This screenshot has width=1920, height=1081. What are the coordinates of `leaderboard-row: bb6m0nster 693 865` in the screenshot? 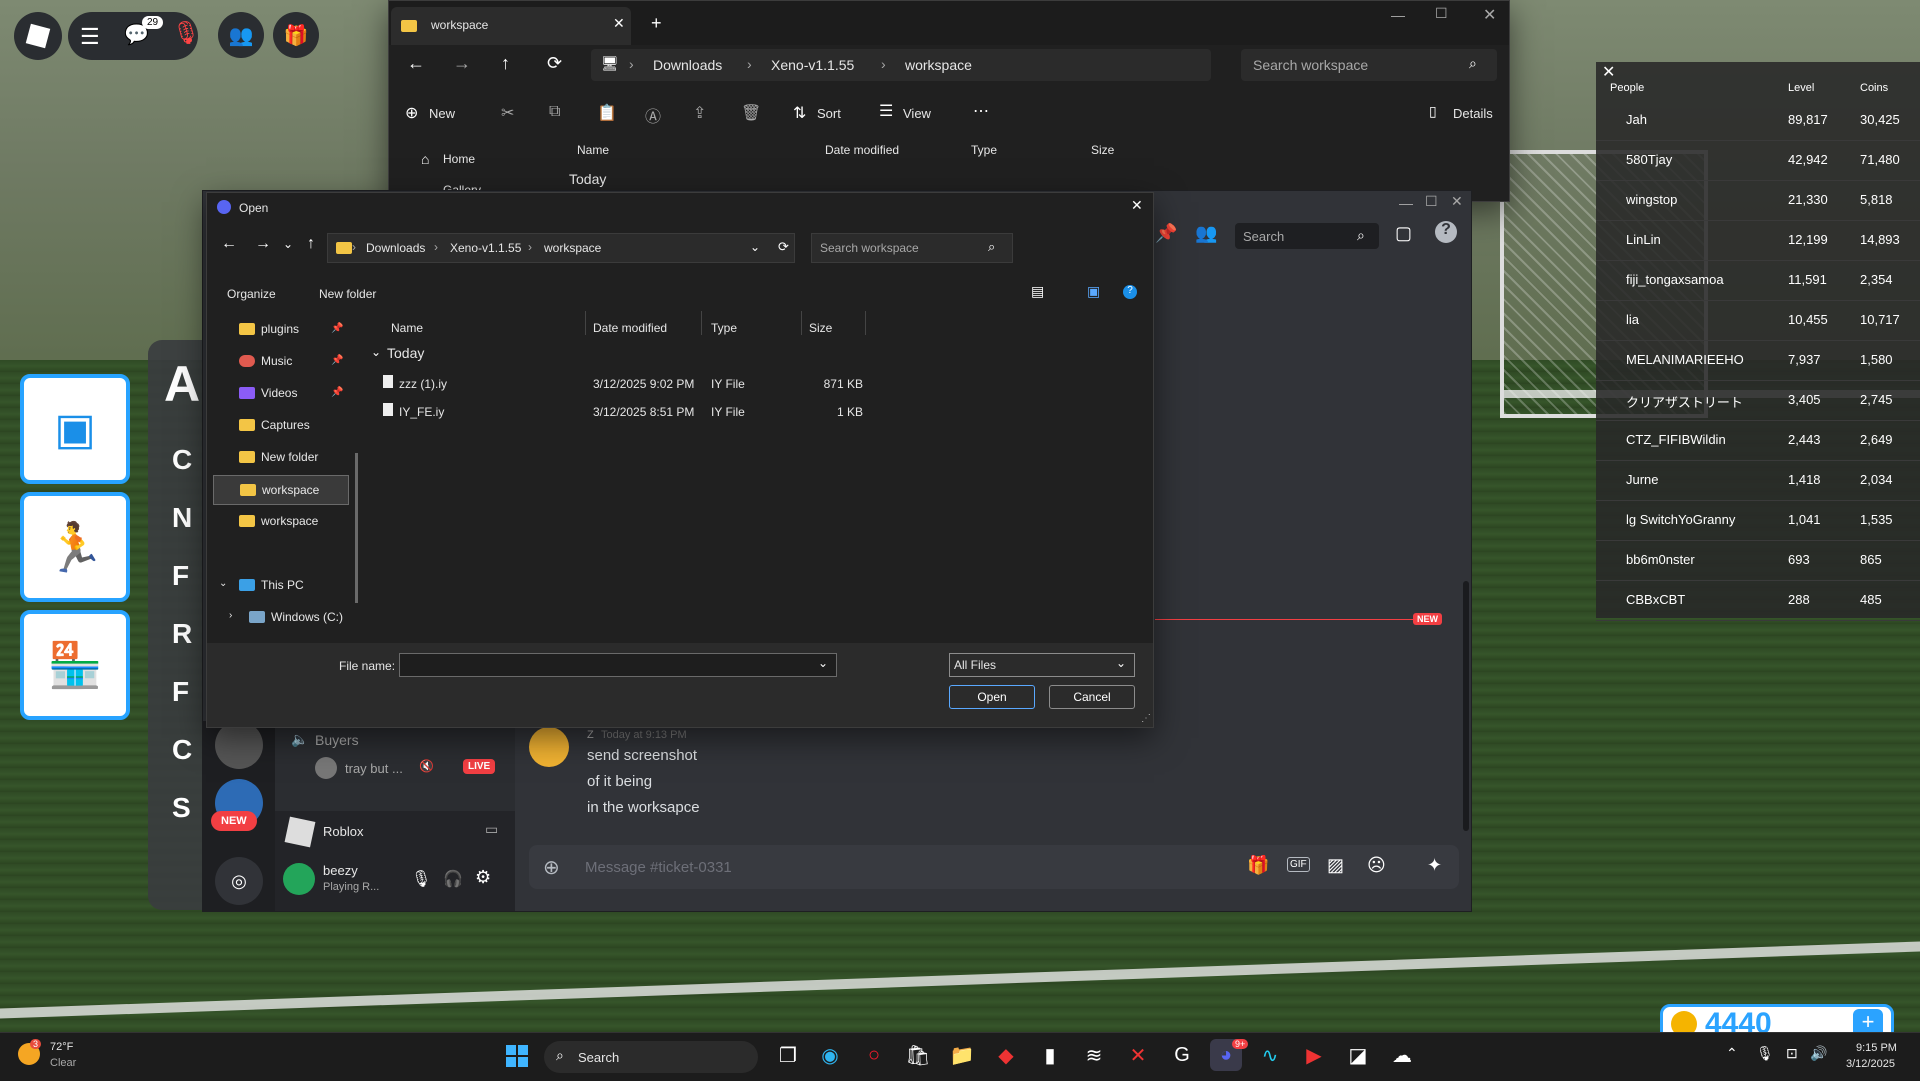 It's located at (1758, 560).